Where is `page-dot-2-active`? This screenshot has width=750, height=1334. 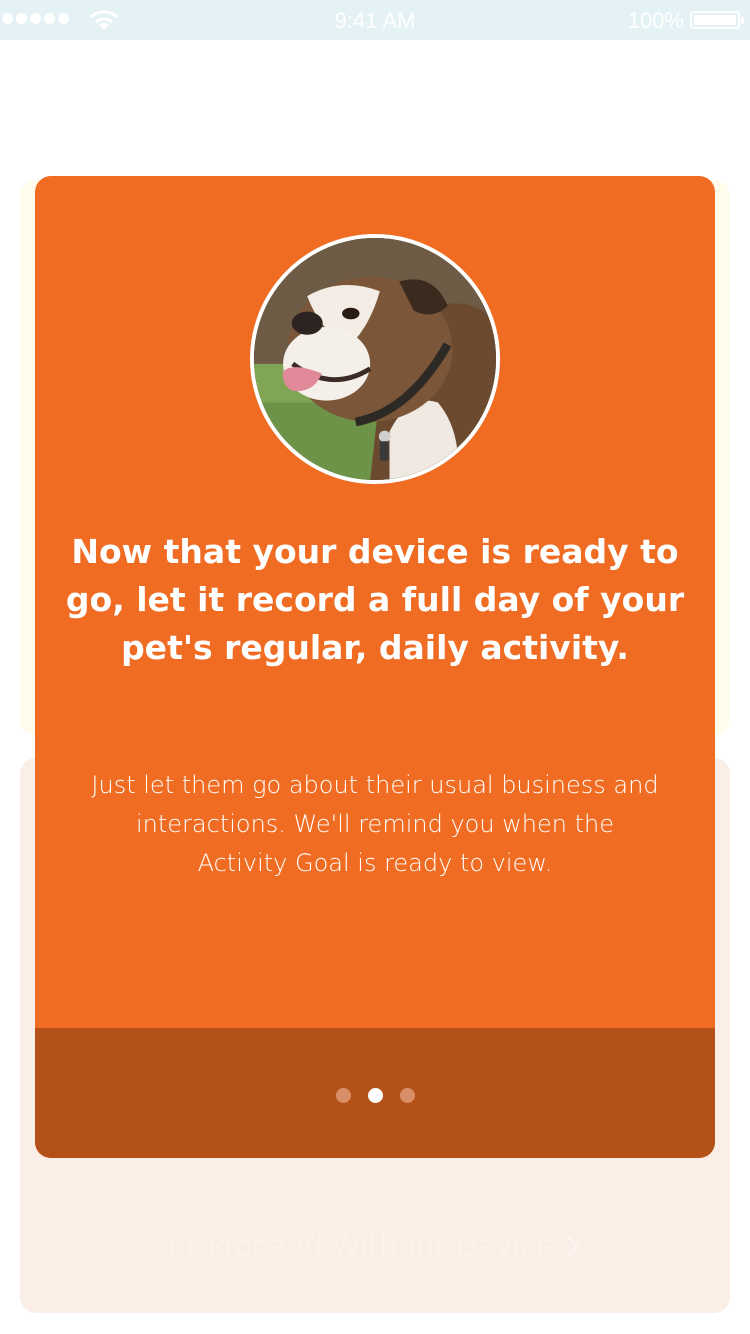 page-dot-2-active is located at coordinates (375, 1095).